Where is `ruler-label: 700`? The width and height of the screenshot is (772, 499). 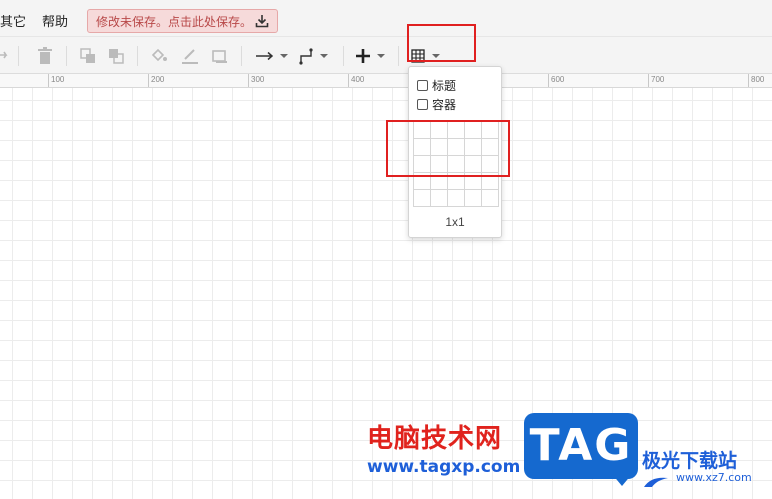
ruler-label: 700 is located at coordinates (658, 79).